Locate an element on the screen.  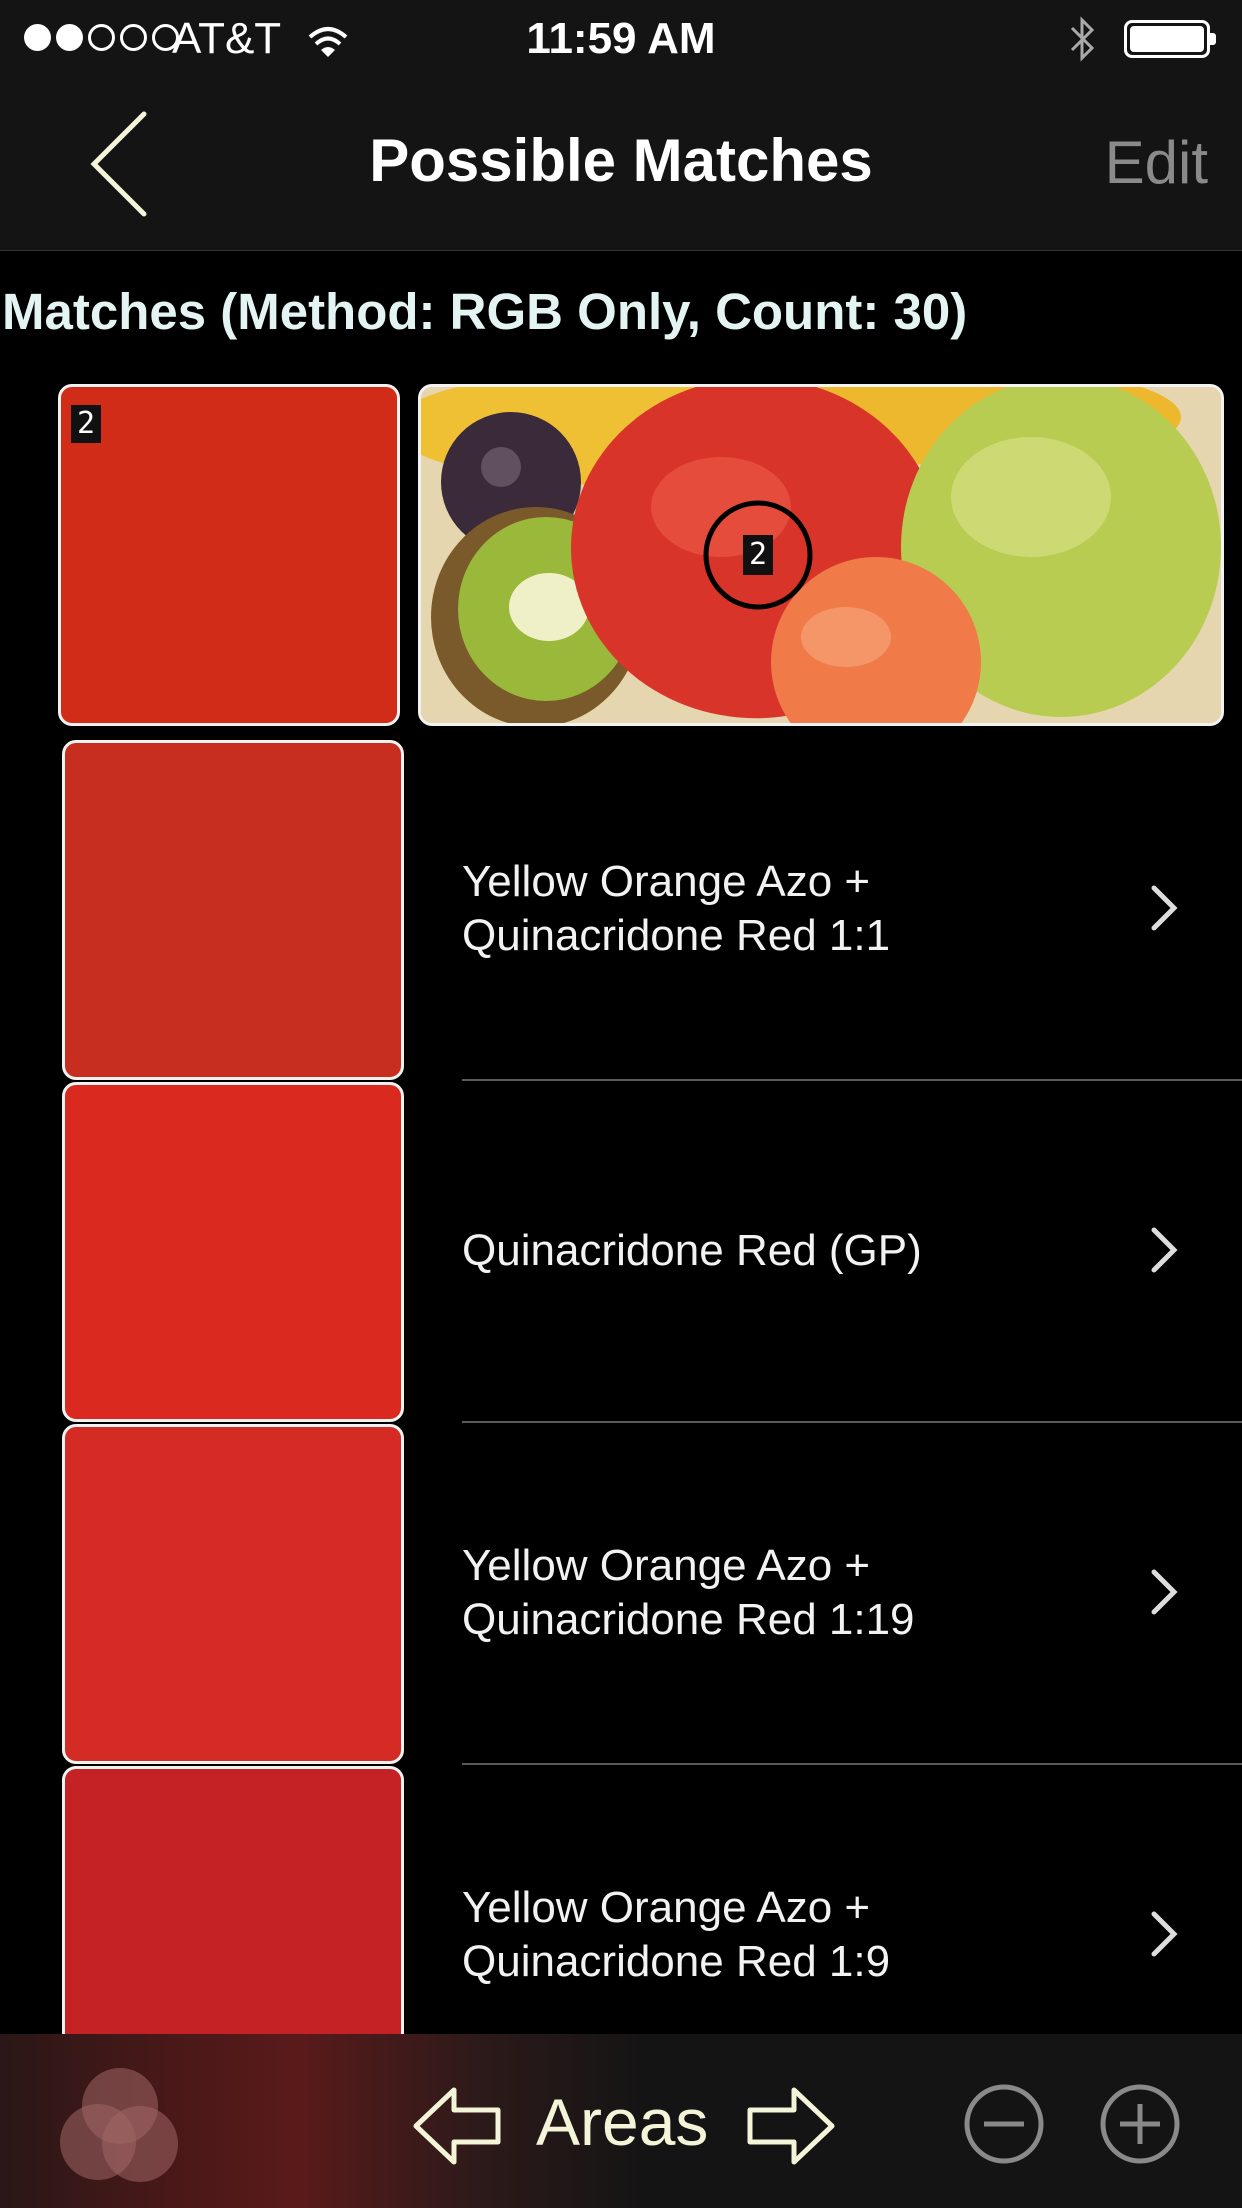
areas-label: Areas is located at coordinates (622, 2122).